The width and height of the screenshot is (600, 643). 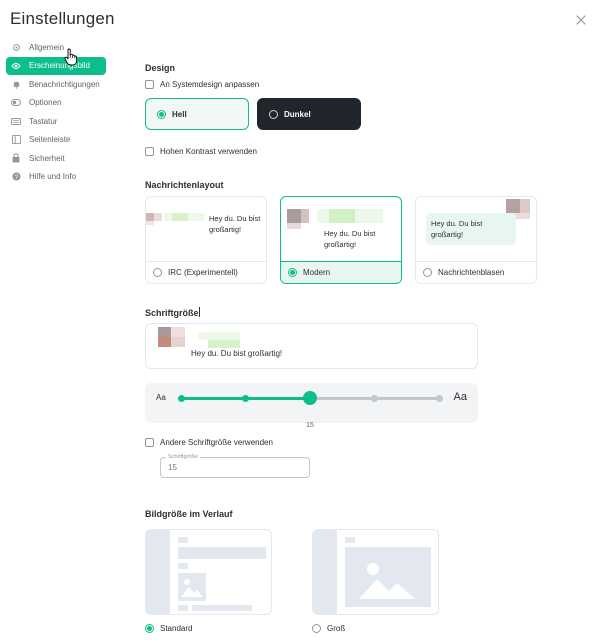 I want to click on sidebar-item-keyboard: Tastatur, so click(x=56, y=121).